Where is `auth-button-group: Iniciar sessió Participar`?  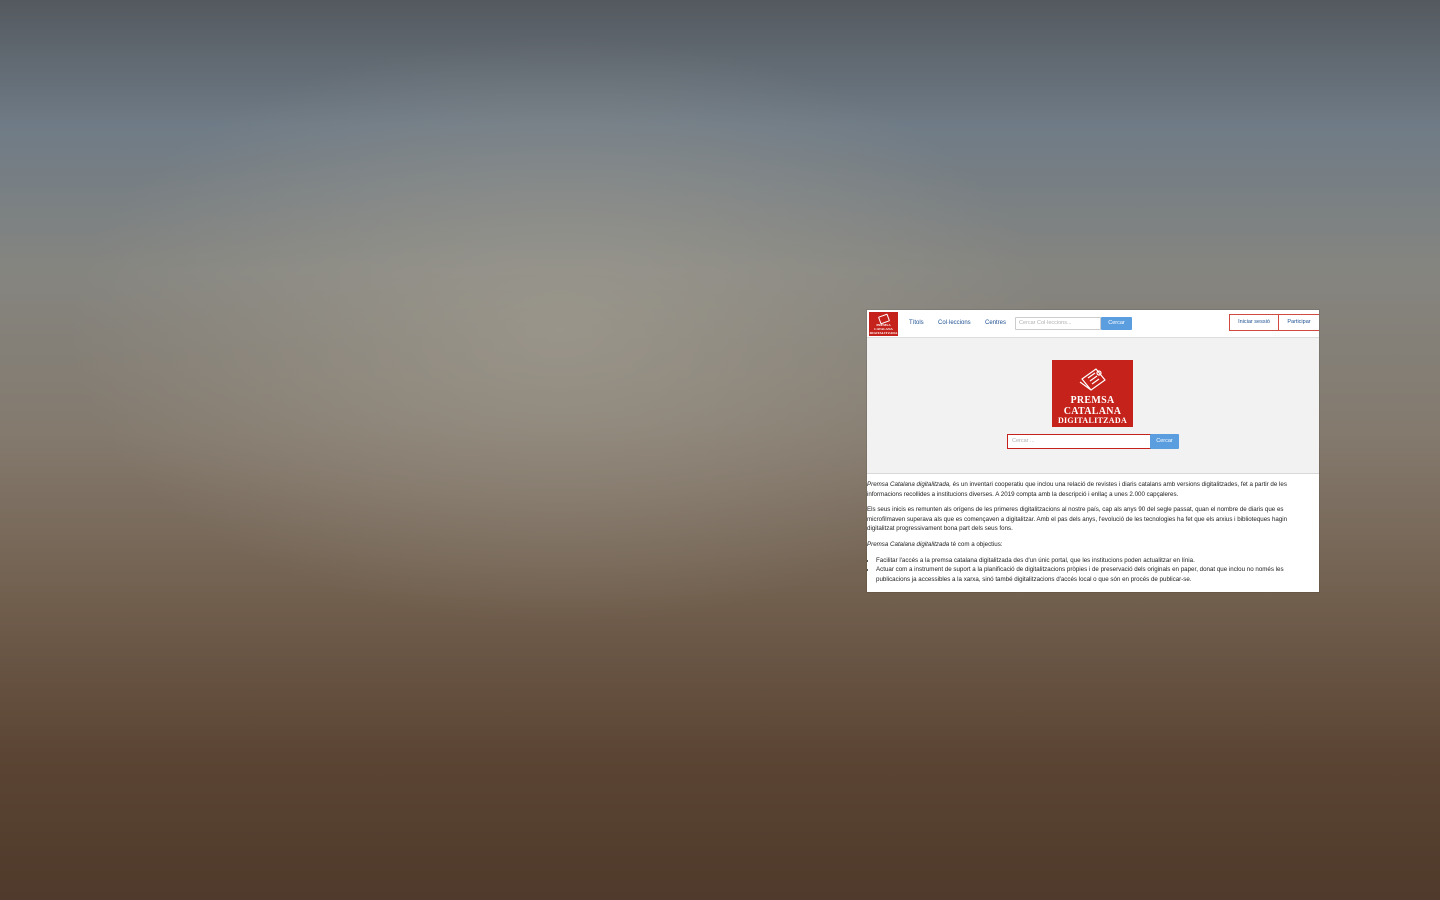 auth-button-group: Iniciar sessió Participar is located at coordinates (1274, 322).